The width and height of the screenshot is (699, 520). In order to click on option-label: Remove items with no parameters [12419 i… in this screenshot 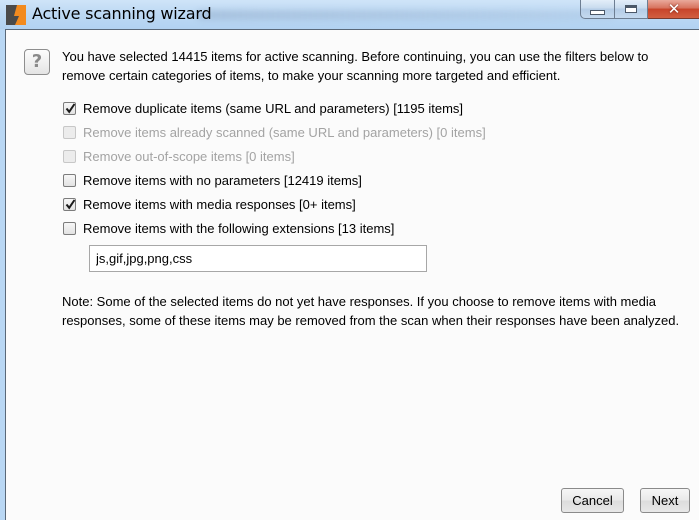, I will do `click(222, 180)`.